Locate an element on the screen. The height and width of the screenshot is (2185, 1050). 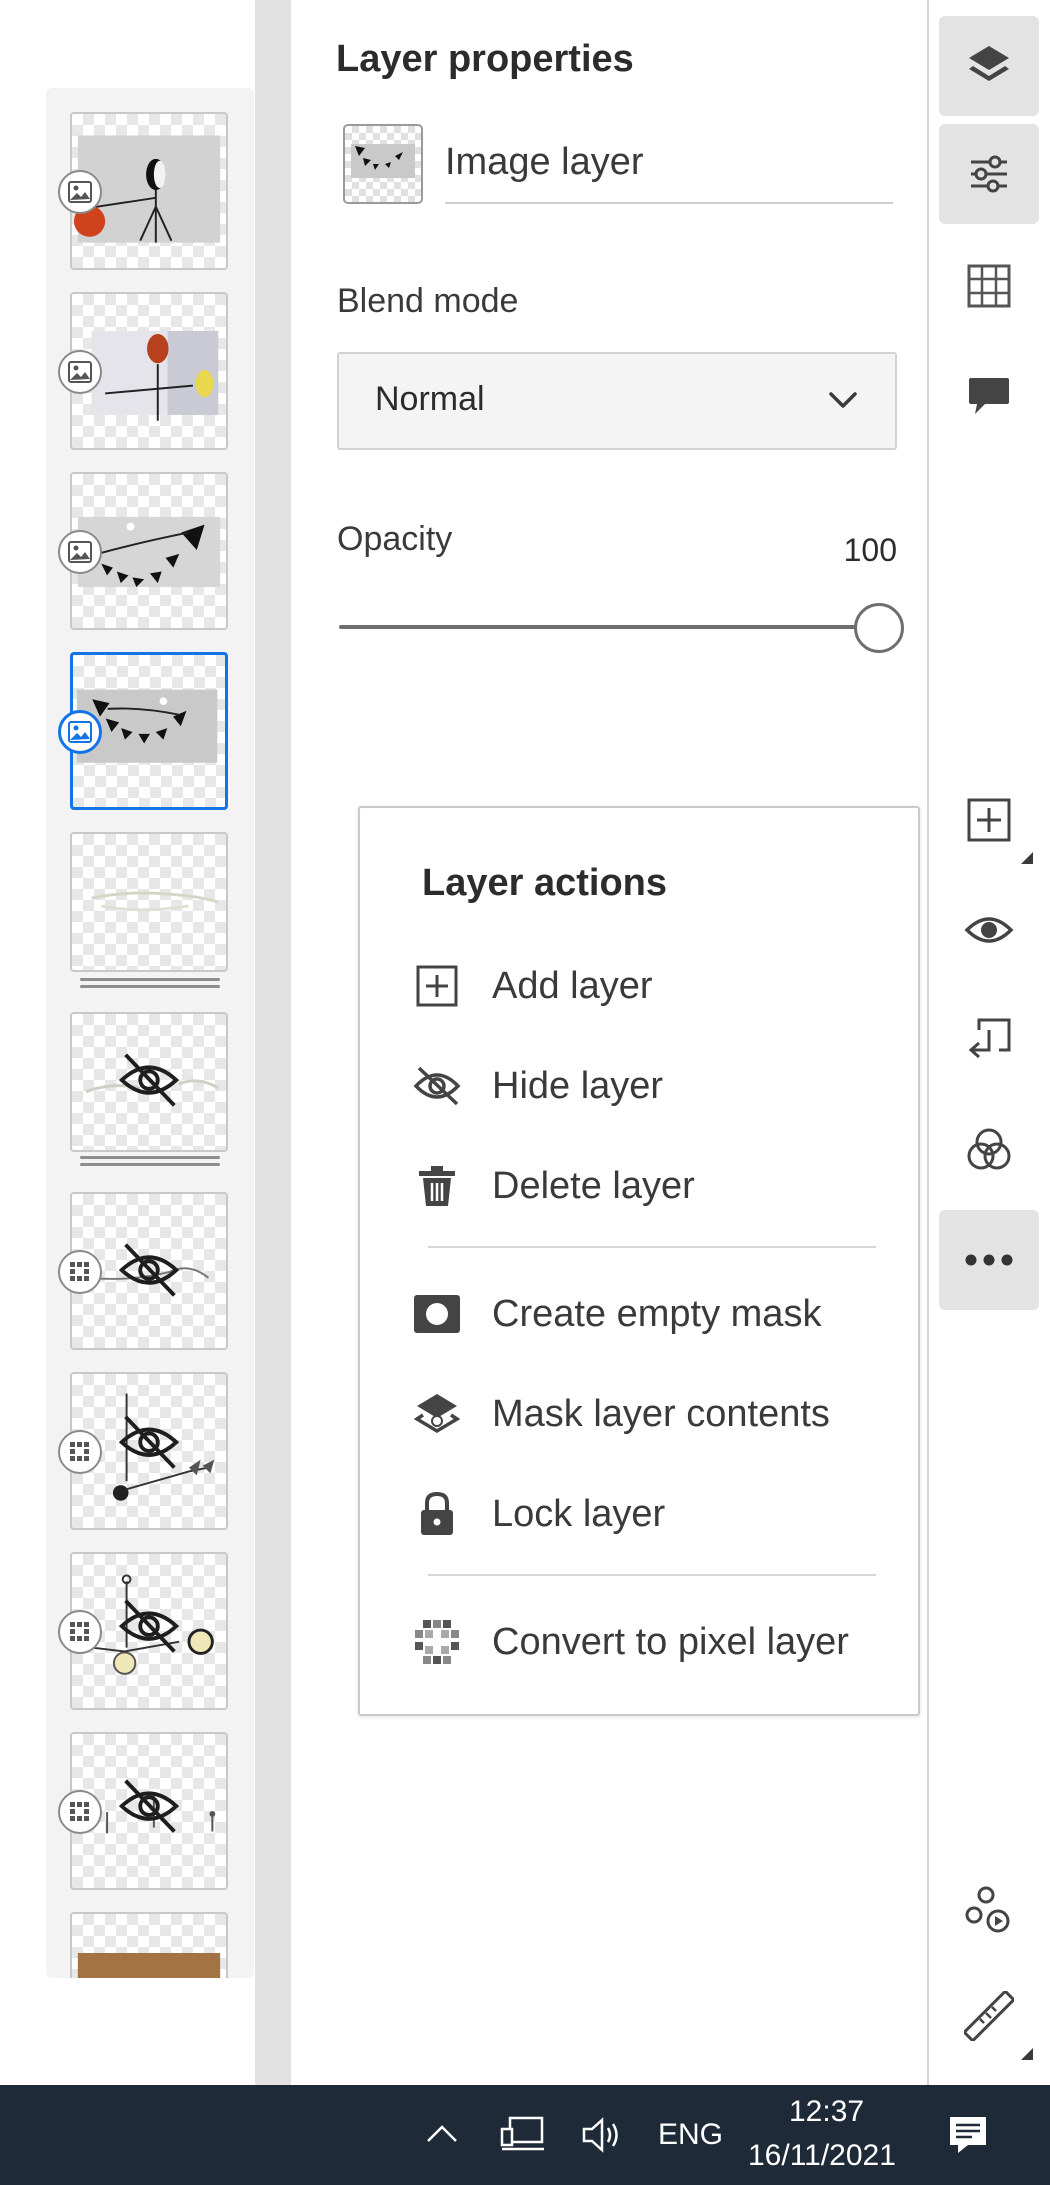
layers-tool-button is located at coordinates (989, 66).